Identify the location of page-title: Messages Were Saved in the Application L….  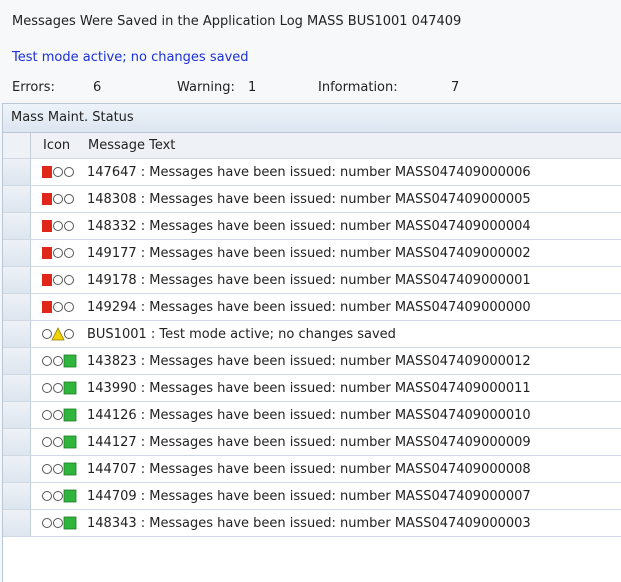
(237, 21).